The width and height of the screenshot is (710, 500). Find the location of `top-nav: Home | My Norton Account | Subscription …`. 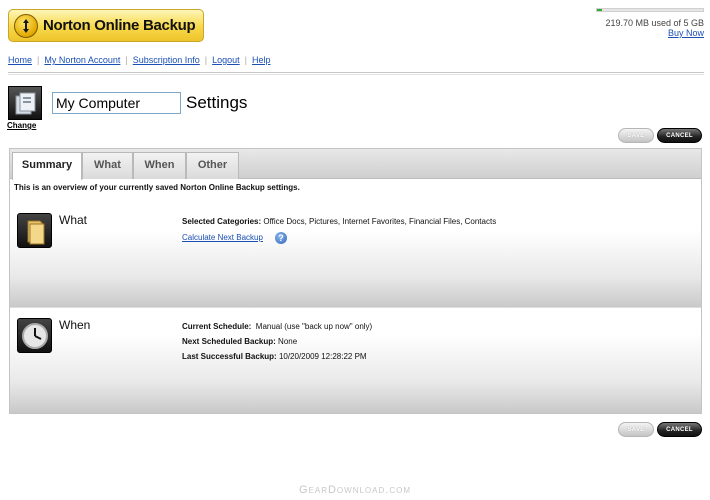

top-nav: Home | My Norton Account | Subscription … is located at coordinates (139, 60).